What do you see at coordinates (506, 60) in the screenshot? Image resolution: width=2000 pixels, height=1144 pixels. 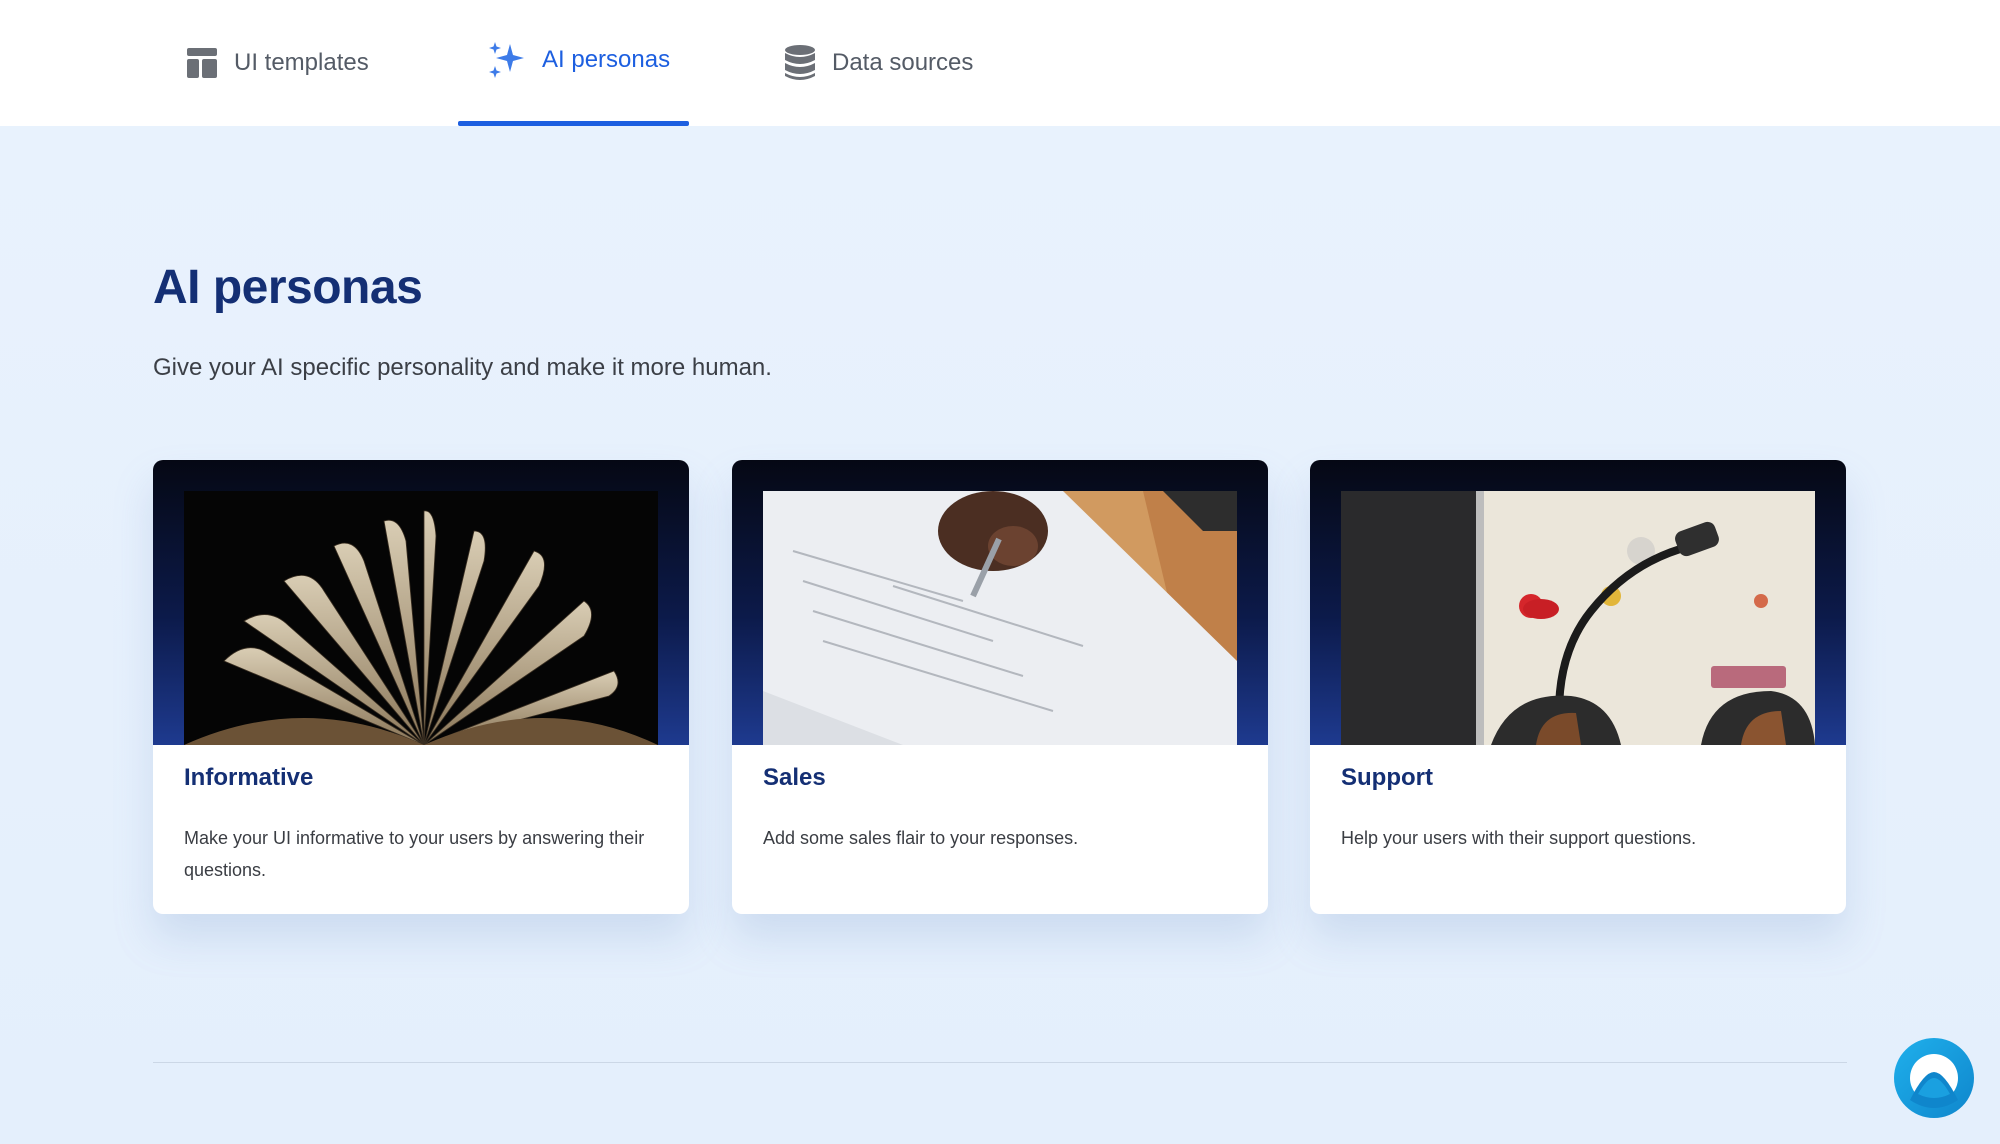 I see `sparkles-icon` at bounding box center [506, 60].